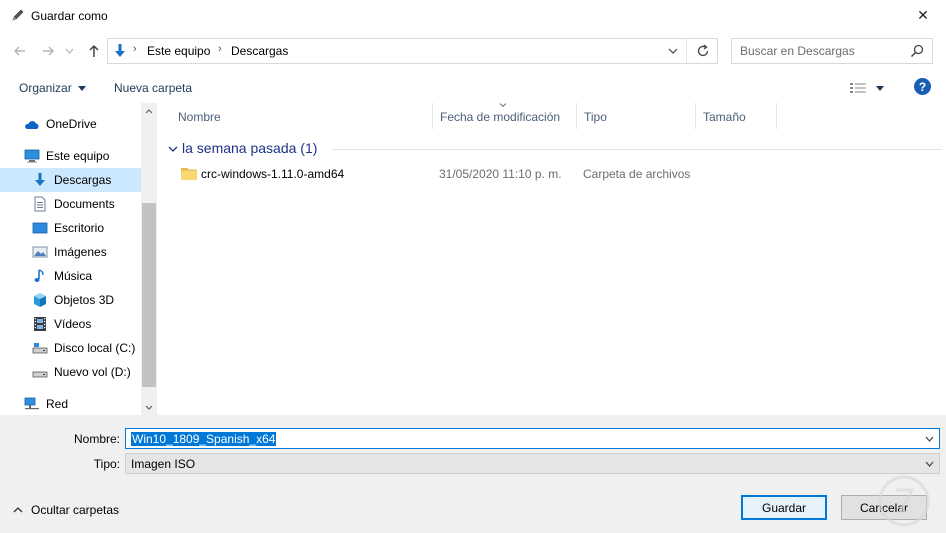 This screenshot has width=946, height=533. I want to click on sidebar-item-onedrive: OneDrive, so click(70, 124).